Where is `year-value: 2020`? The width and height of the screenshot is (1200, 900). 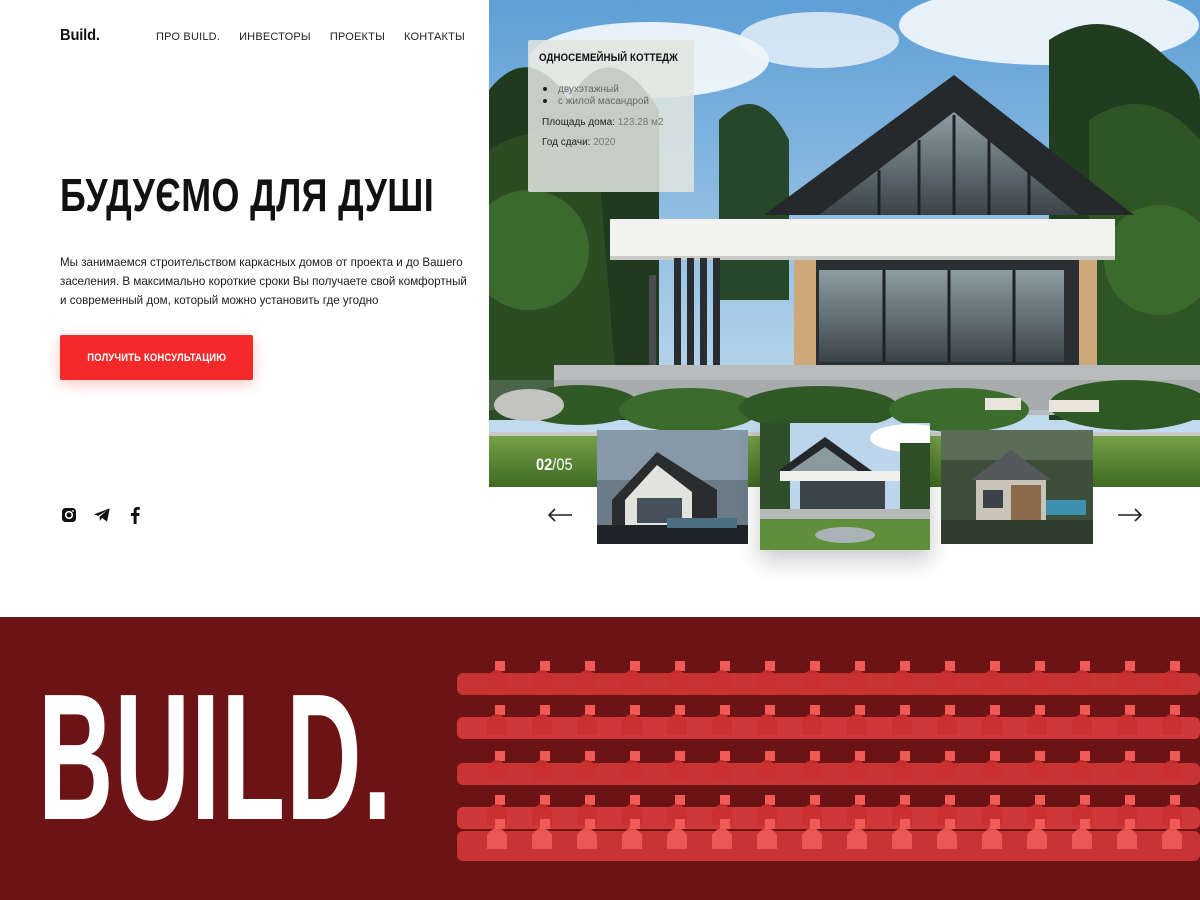
year-value: 2020 is located at coordinates (604, 142).